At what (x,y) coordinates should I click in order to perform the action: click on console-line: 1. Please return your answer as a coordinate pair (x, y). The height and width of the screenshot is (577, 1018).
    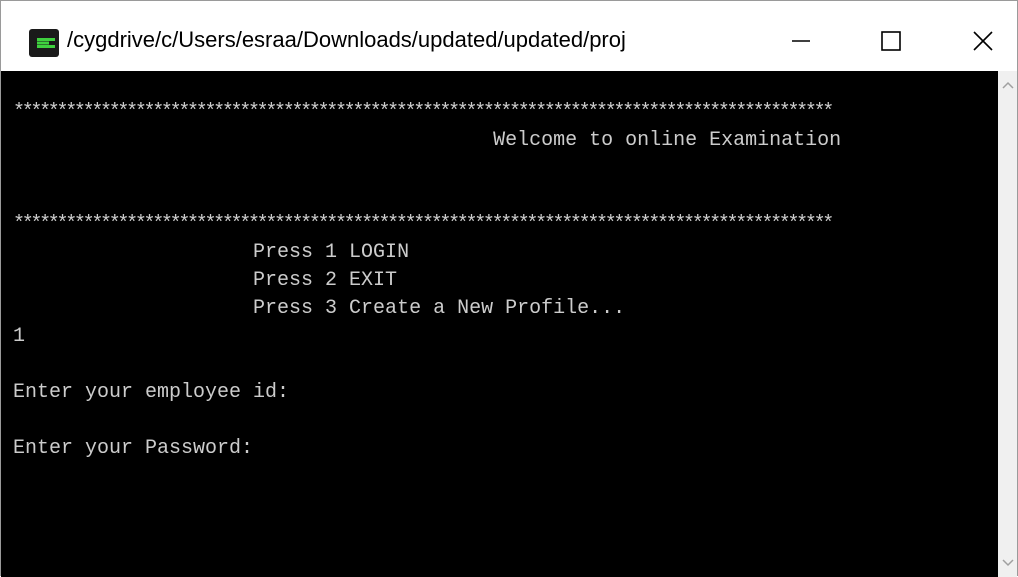
    Looking at the image, I should click on (19, 336).